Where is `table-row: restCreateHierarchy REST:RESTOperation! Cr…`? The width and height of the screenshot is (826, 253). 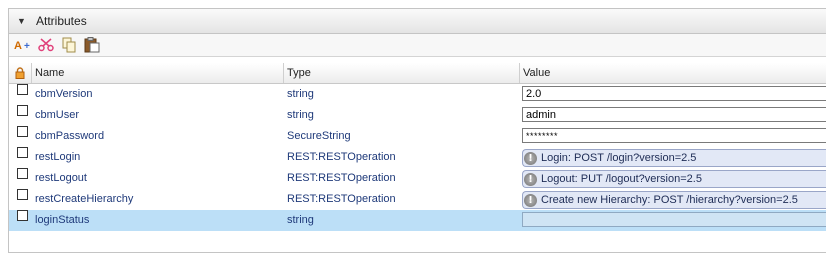 table-row: restCreateHierarchy REST:RESTOperation! Cr… is located at coordinates (417, 199).